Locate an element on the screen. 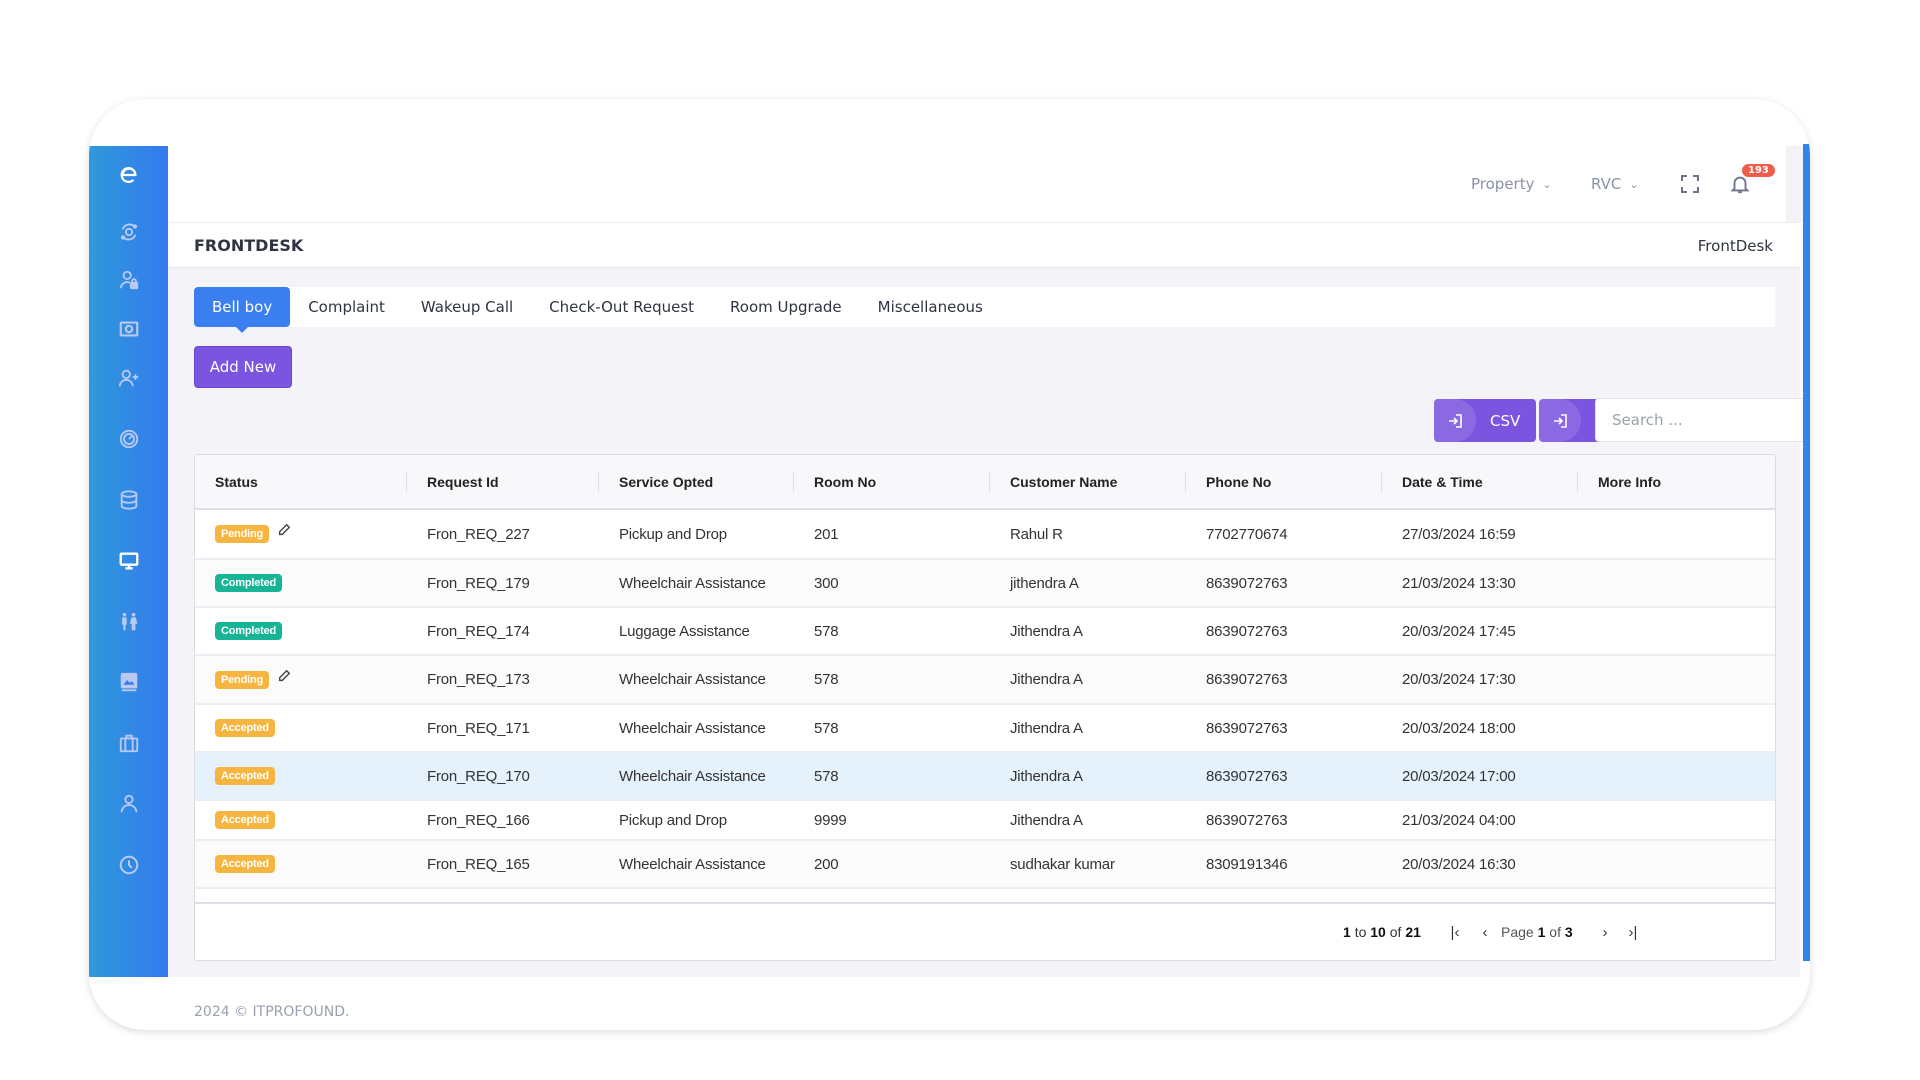  sidebar-item-add-user is located at coordinates (128, 378).